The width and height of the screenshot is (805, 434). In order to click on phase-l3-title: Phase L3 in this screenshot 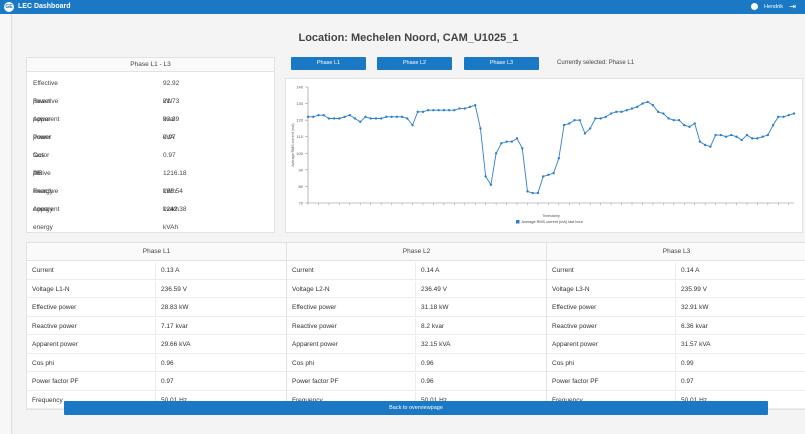, I will do `click(676, 252)`.